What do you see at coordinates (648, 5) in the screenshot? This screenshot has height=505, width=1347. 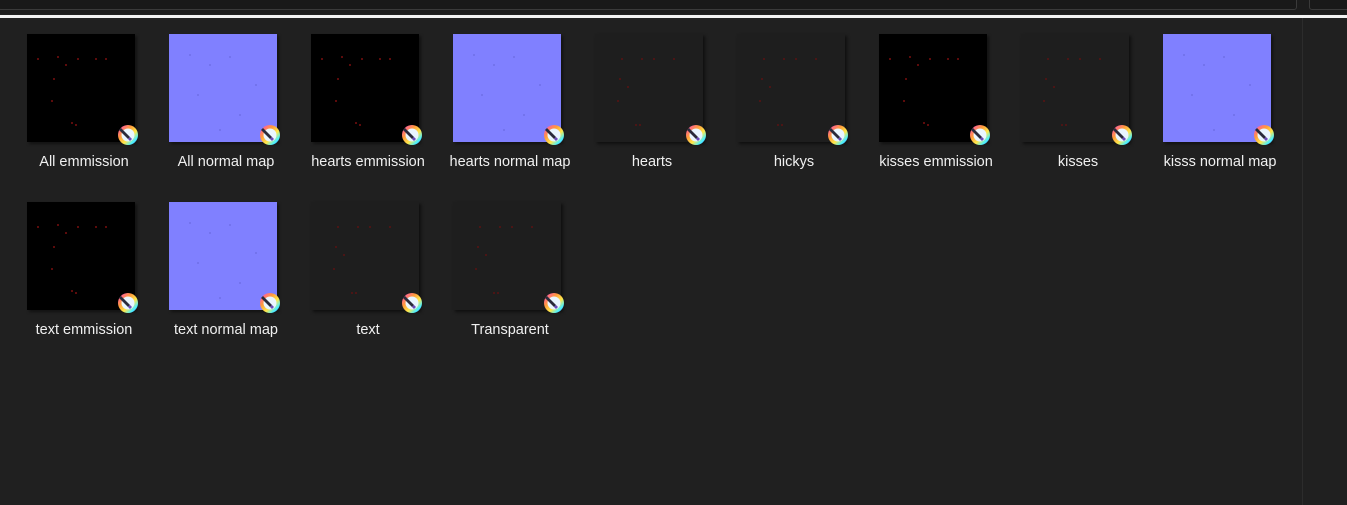 I see `address-bar` at bounding box center [648, 5].